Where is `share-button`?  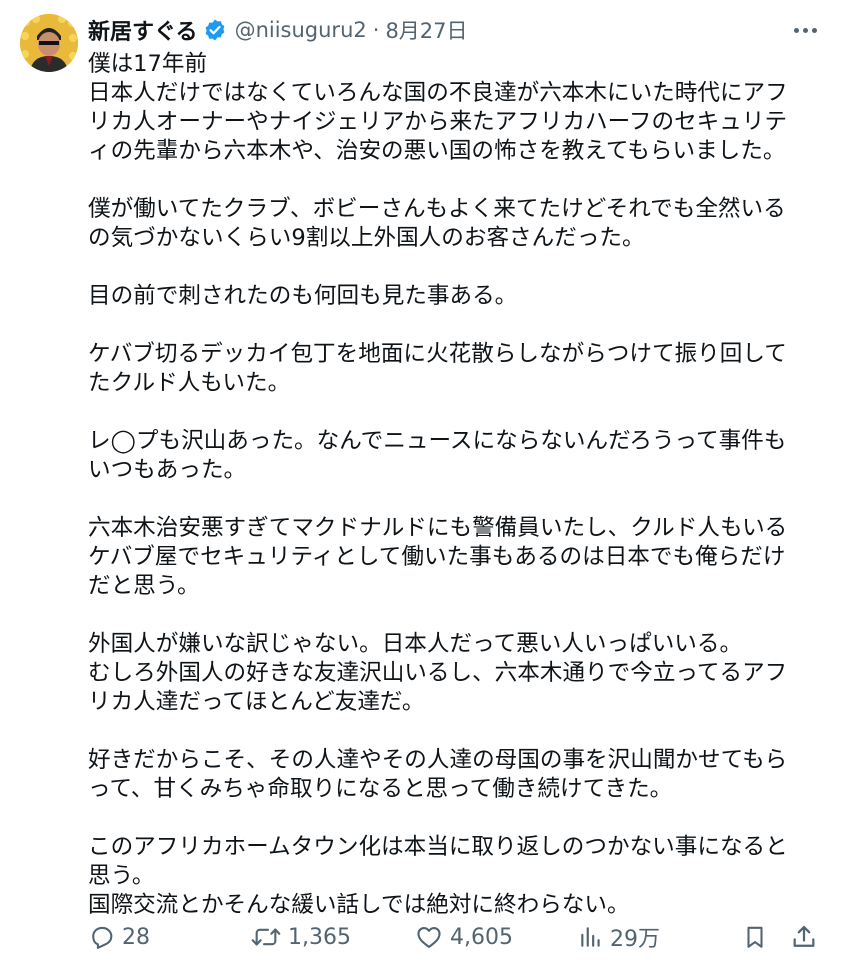 share-button is located at coordinates (804, 937).